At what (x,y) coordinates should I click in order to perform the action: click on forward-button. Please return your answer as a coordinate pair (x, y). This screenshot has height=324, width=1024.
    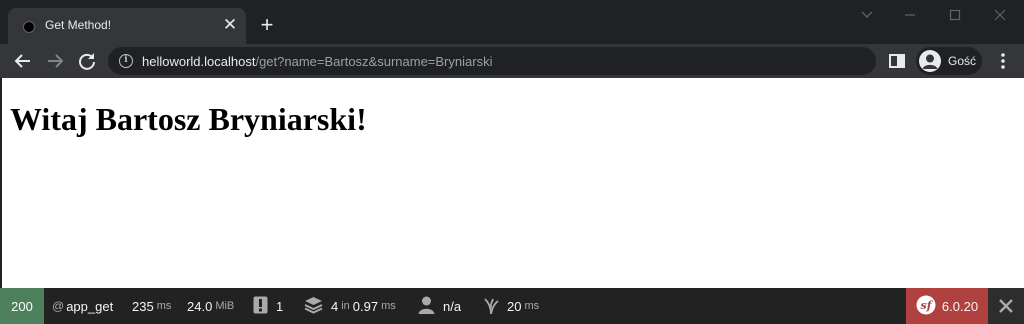
    Looking at the image, I should click on (55, 61).